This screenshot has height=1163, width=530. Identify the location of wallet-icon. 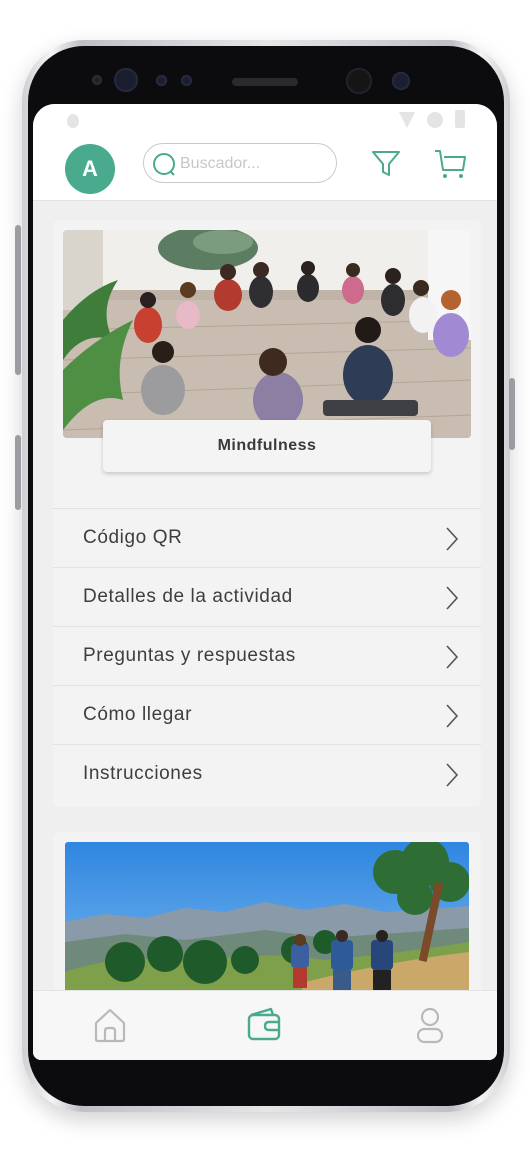
(264, 1024).